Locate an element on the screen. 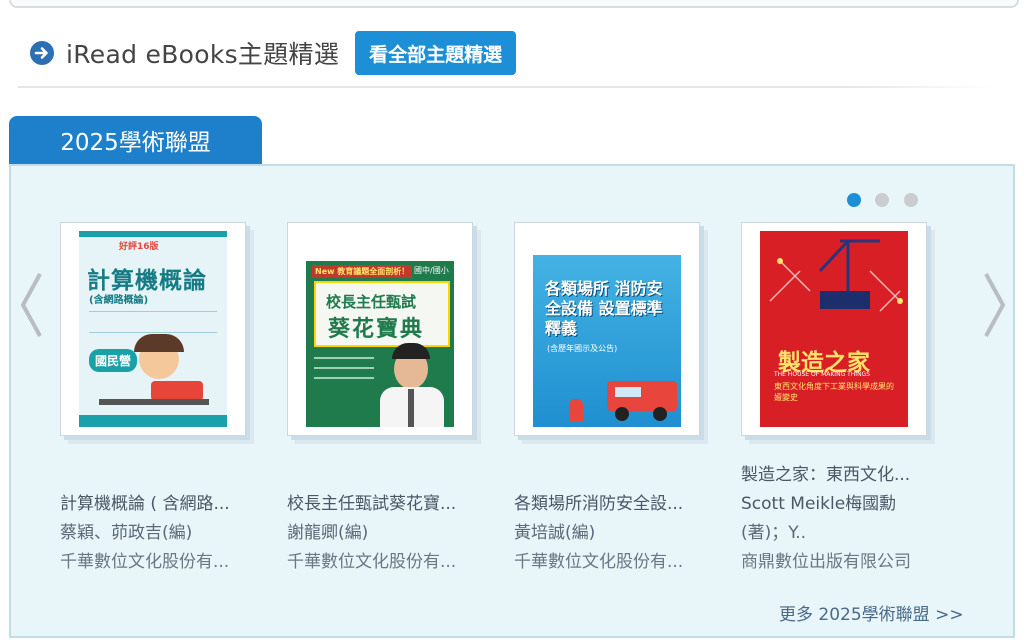 This screenshot has height=643, width=1024. cover-banner: New 教育議題全面剖析！ is located at coordinates (362, 271).